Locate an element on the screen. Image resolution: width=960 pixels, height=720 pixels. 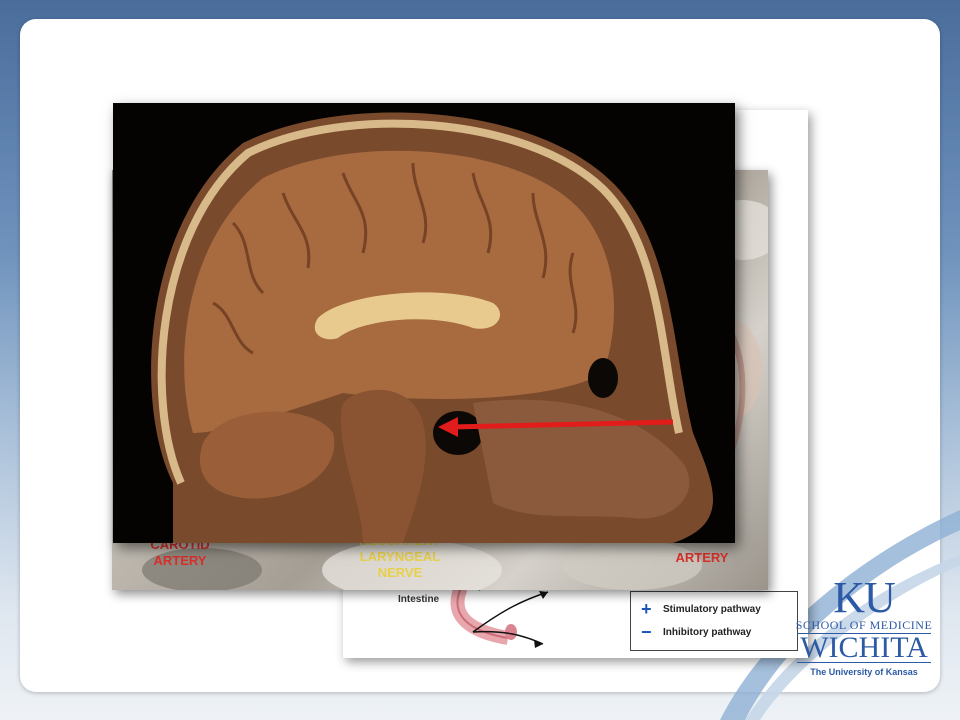
logo-university-text: The University of Kansas is located at coordinates (864, 672).